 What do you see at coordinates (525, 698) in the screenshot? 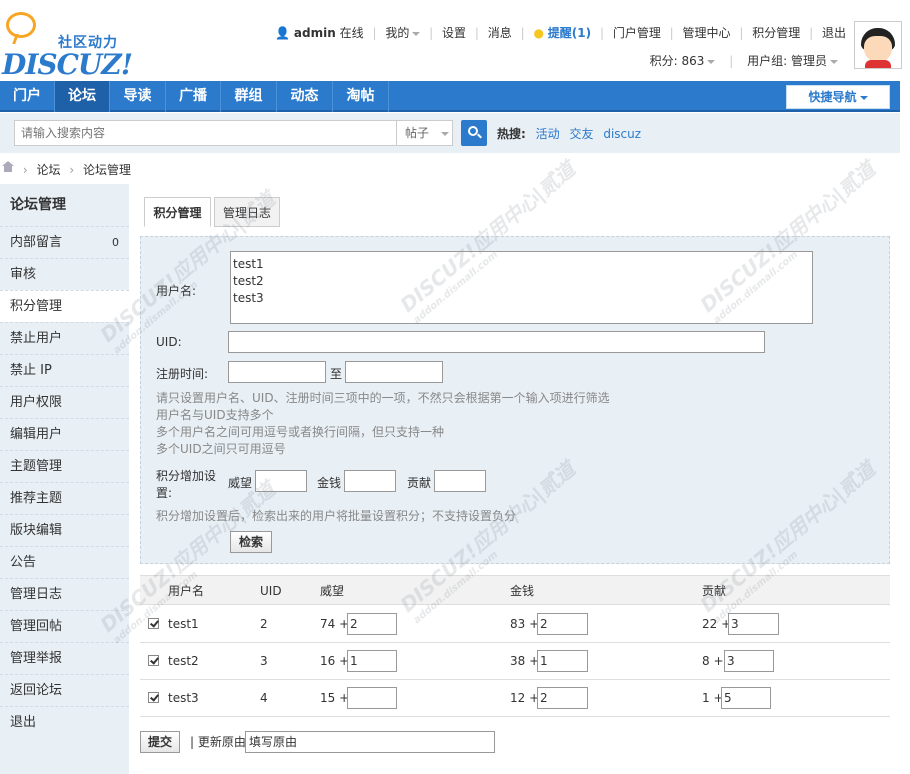
I see `row-money: 12 +` at bounding box center [525, 698].